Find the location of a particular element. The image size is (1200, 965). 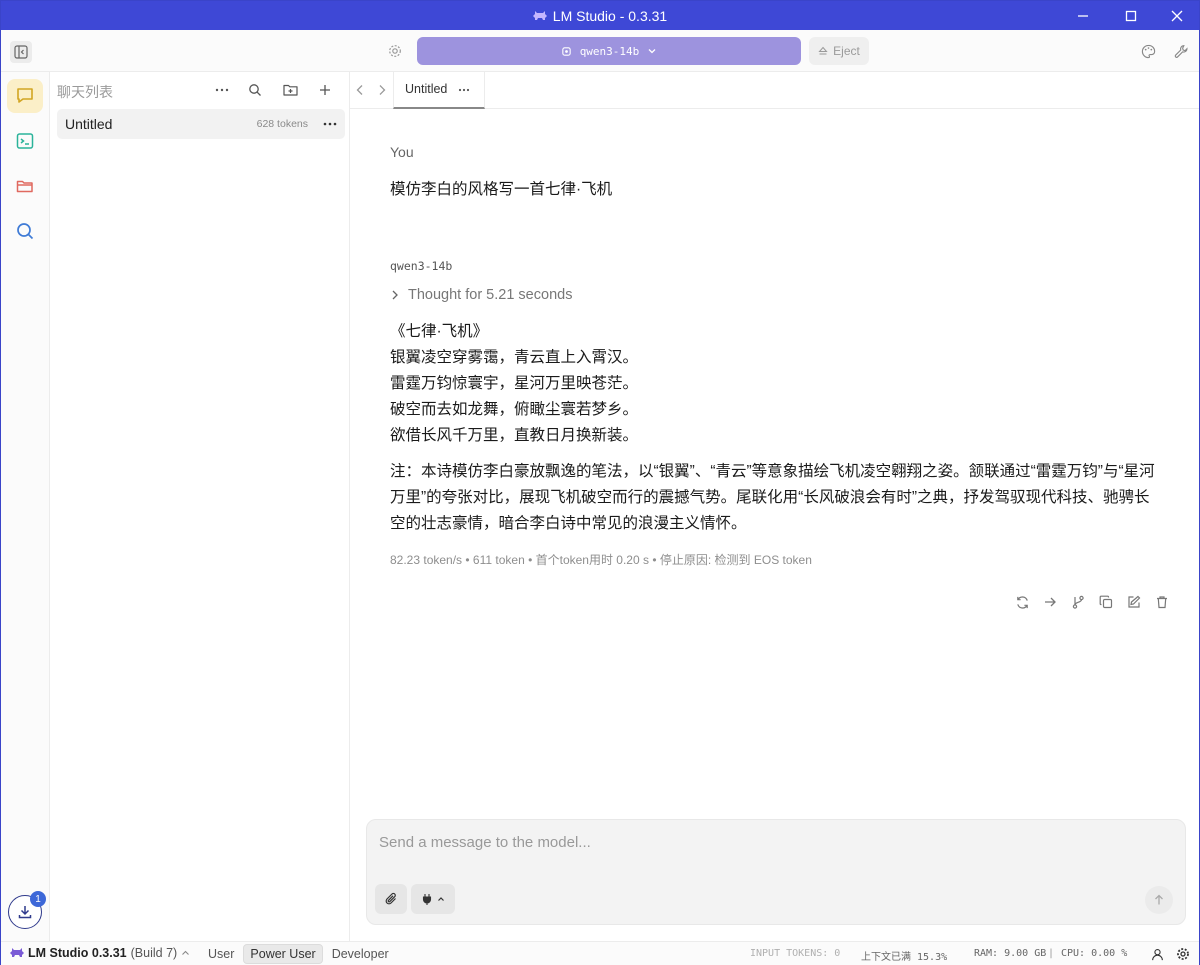

chat-search-button is located at coordinates (255, 90).